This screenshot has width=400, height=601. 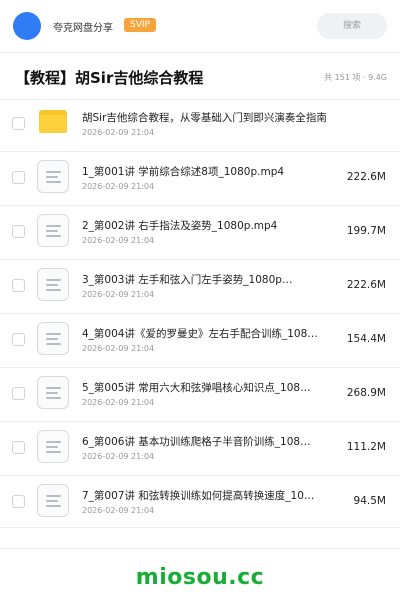 I want to click on avatar, so click(x=27, y=26).